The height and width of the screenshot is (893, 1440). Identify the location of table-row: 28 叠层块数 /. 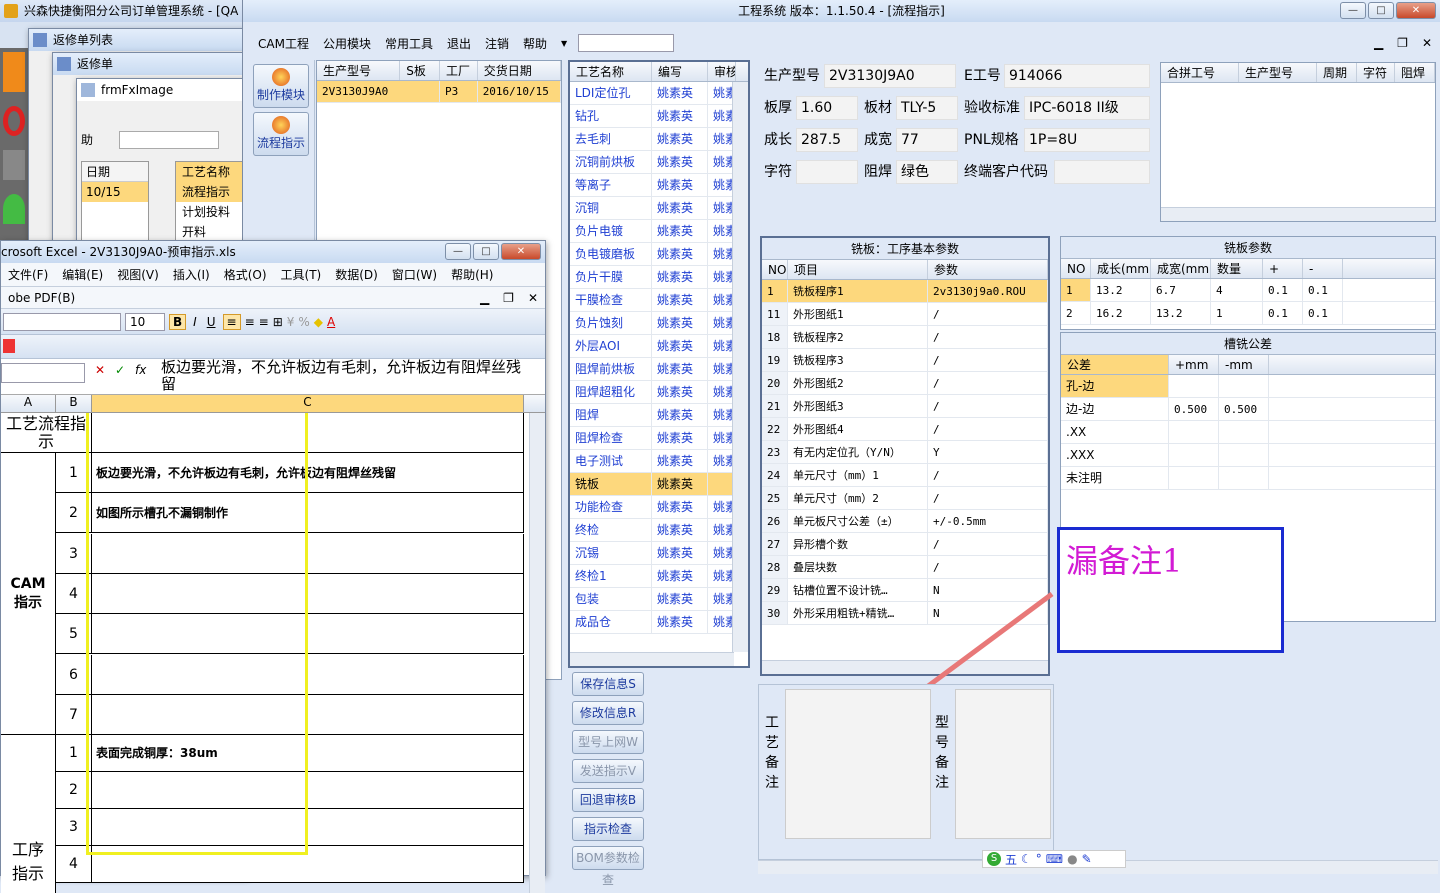
(905, 567).